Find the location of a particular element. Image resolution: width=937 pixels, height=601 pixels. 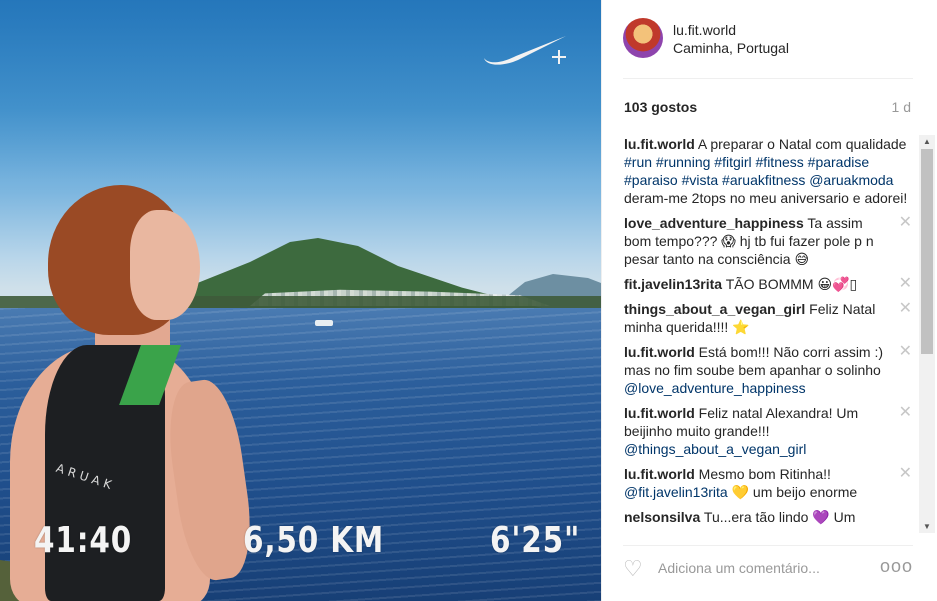

nike-swoosh-icon is located at coordinates (525, 50).